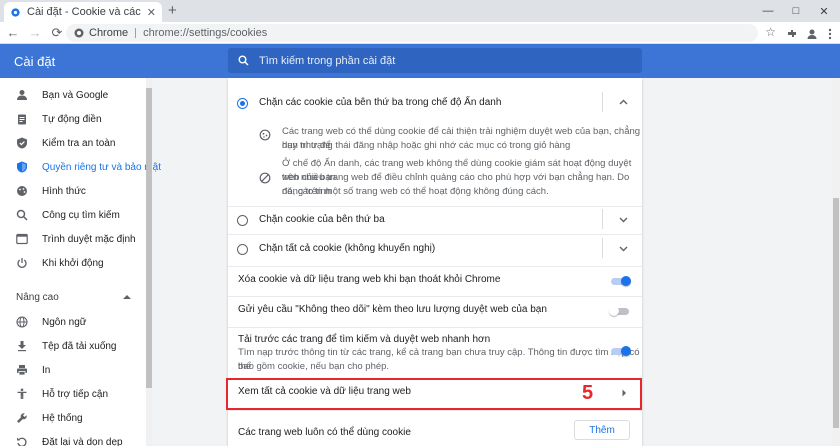  I want to click on sidebar-item-search-engine: Công cụ tìm kiếm, so click(74, 215).